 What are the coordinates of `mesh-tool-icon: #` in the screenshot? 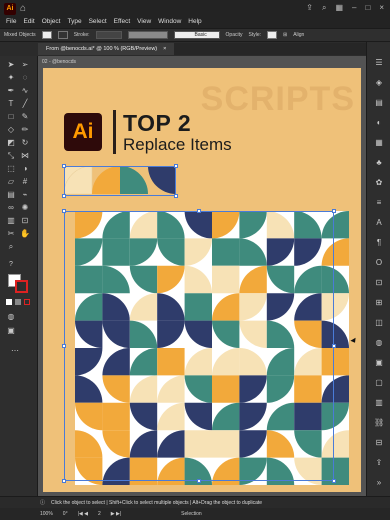 It's located at (25, 182).